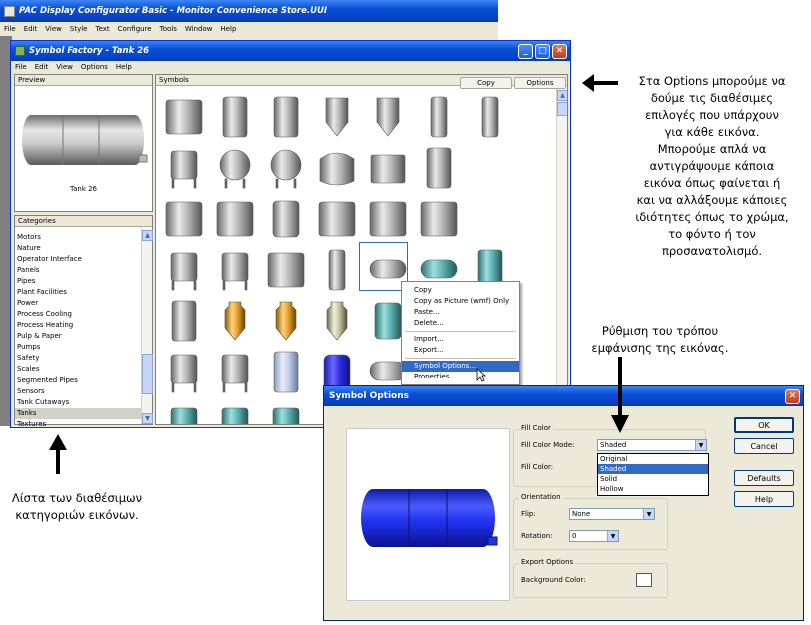  Describe the element at coordinates (78, 292) in the screenshot. I see `category-item: Plant Facilities` at that location.